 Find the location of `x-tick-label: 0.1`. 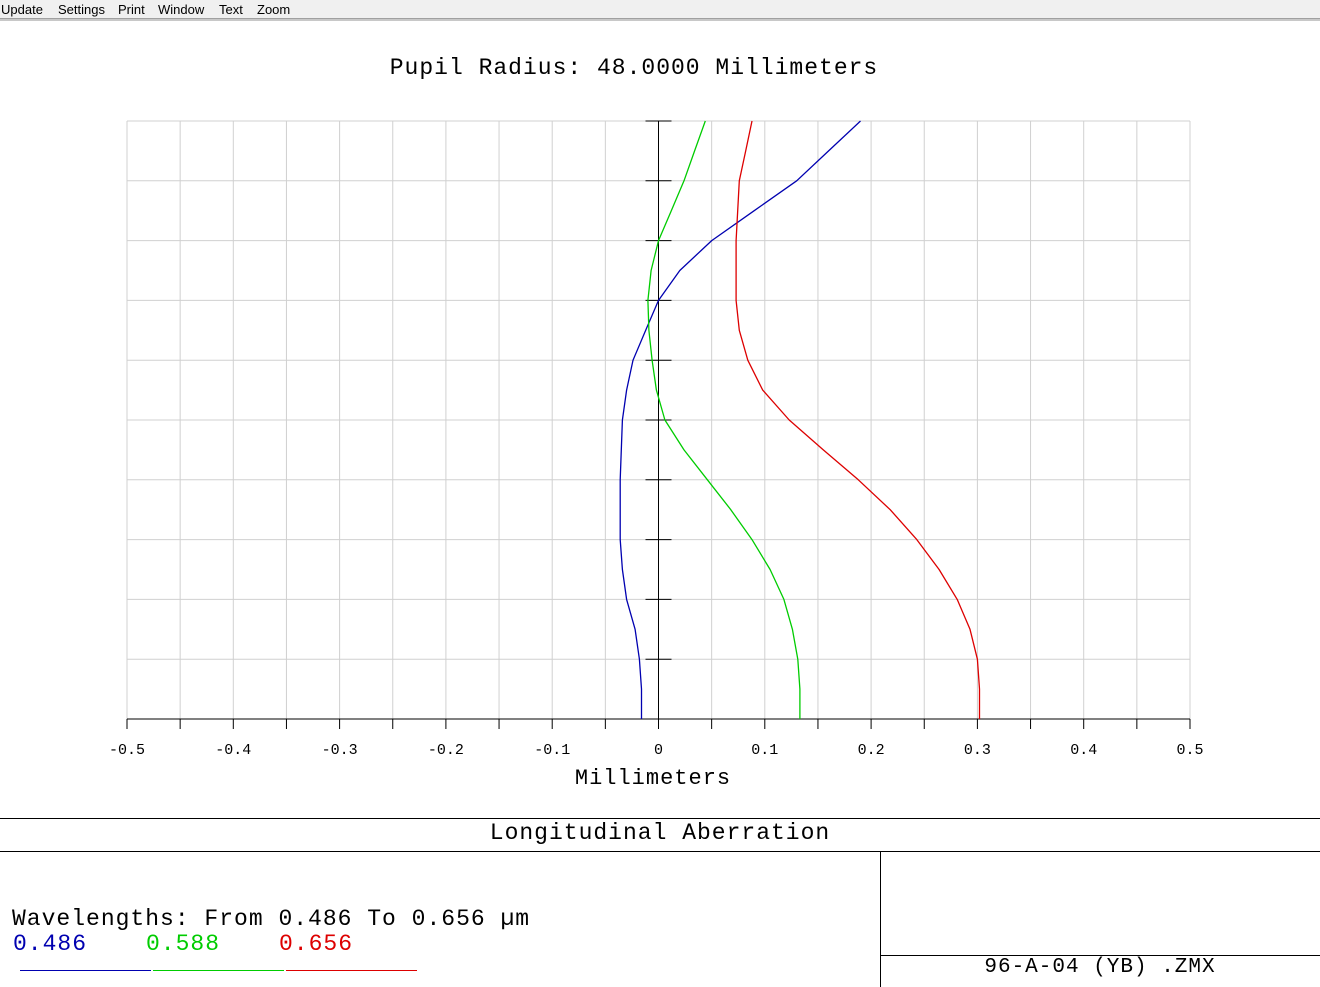

x-tick-label: 0.1 is located at coordinates (764, 750).